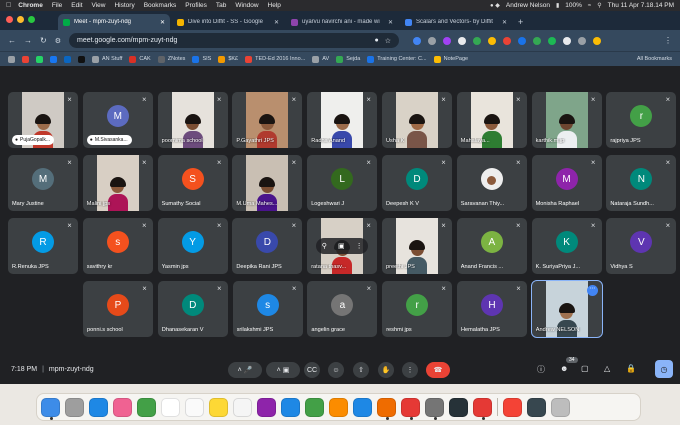 The width and height of the screenshot is (680, 425). Describe the element at coordinates (342, 22) in the screenshot. I see `browser-tab: uyarvu navirchi ani - made wi ✕` at that location.